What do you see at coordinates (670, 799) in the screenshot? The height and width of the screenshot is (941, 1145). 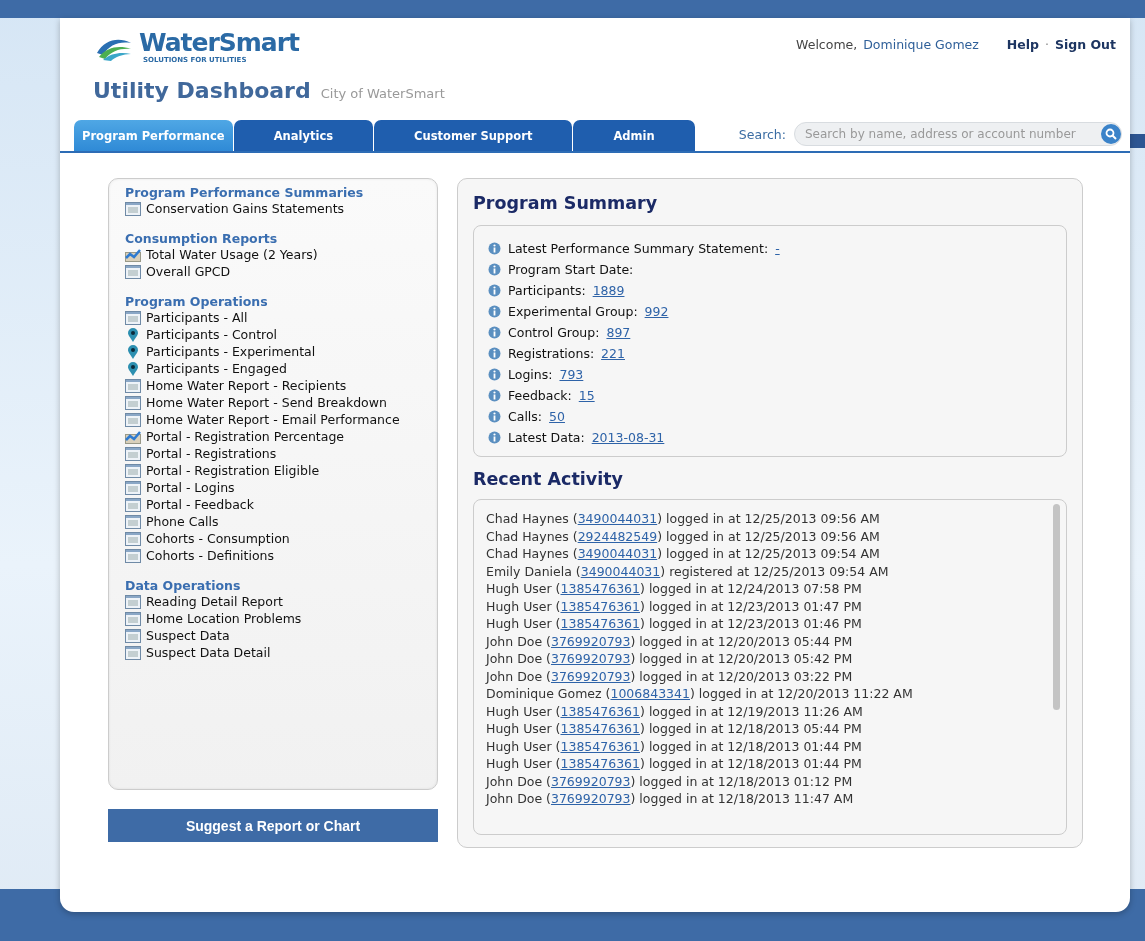 I see `activity-entry: John Doe (3769920793) logged in at 12/18/2013 11:47 AM` at bounding box center [670, 799].